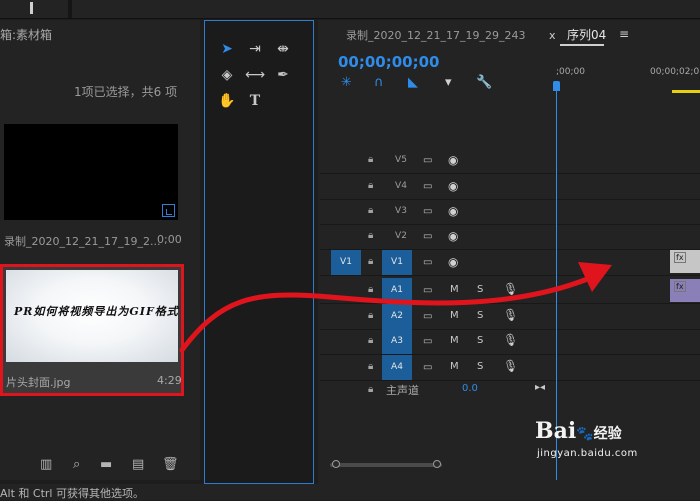 The height and width of the screenshot is (501, 700). Describe the element at coordinates (556, 431) in the screenshot. I see `watermark-brand: Bai` at that location.